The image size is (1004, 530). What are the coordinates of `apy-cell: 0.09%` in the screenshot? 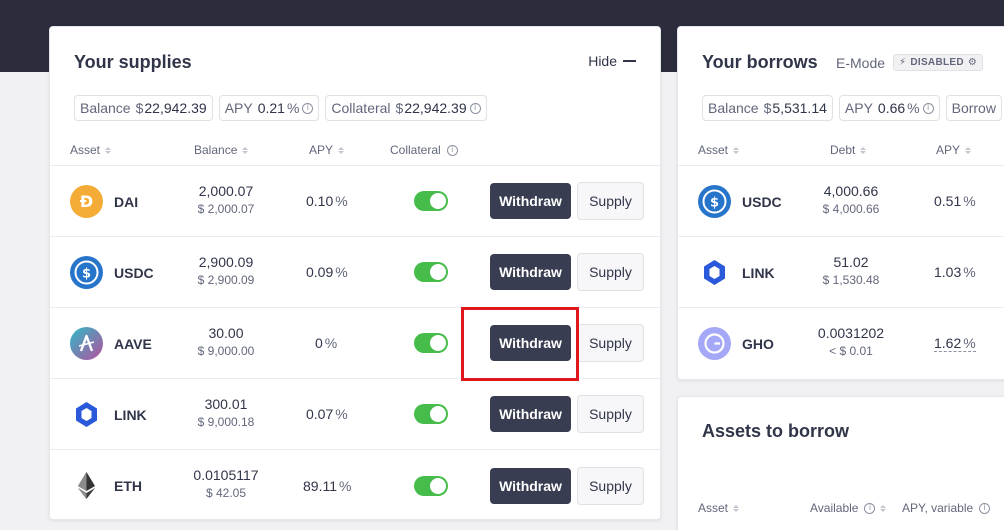 It's located at (327, 272).